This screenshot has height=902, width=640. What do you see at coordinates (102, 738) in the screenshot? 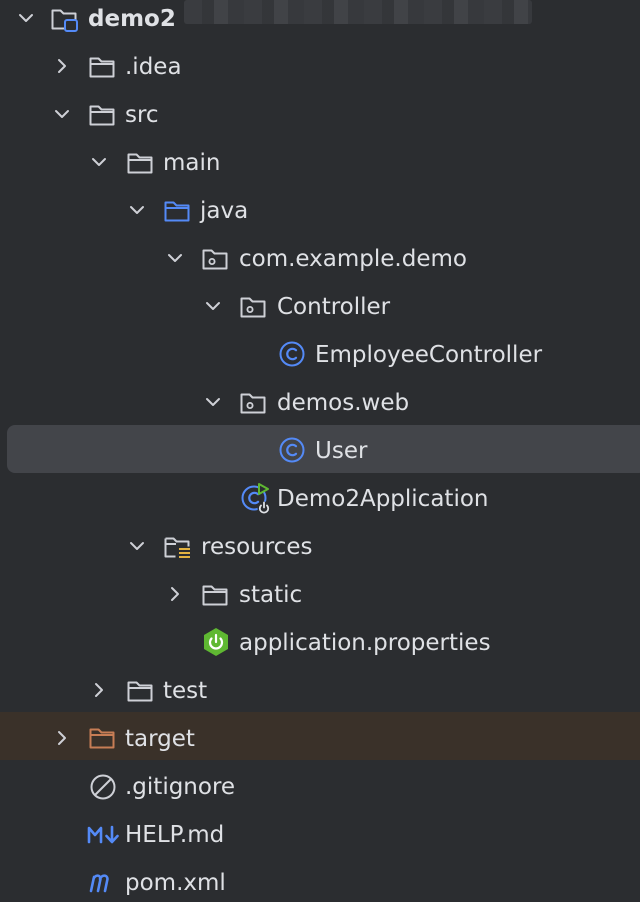
I see `excluded-folder-icon` at bounding box center [102, 738].